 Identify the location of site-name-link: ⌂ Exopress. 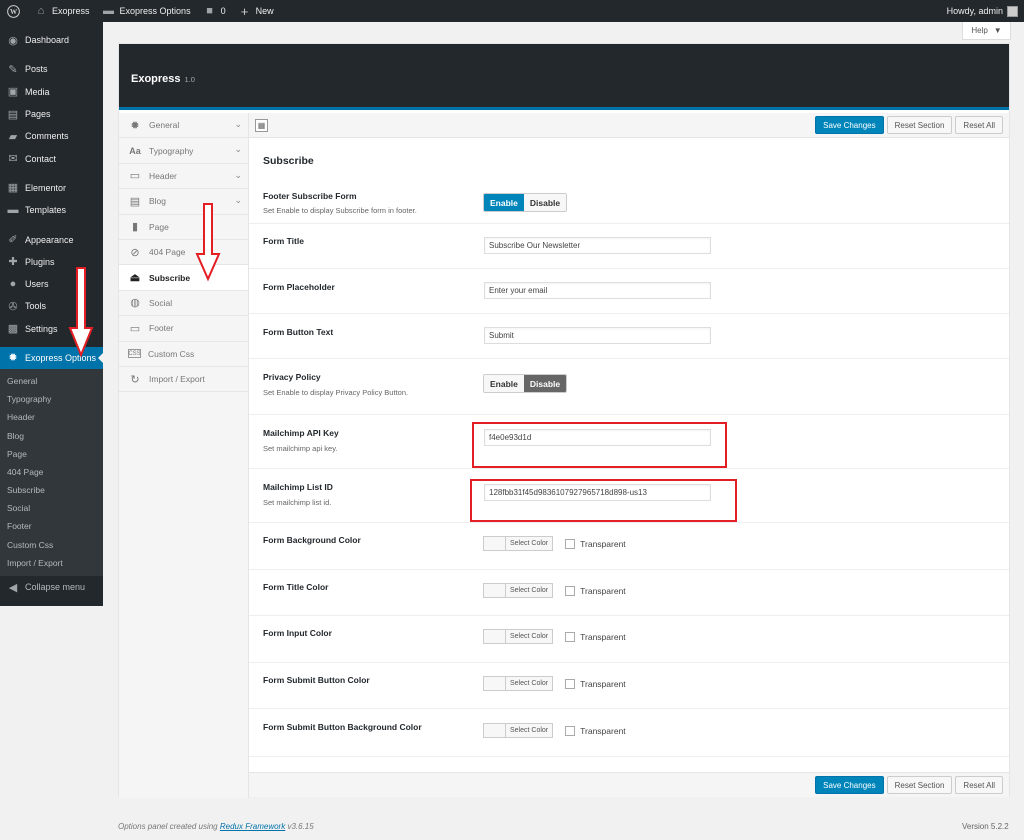
(62, 11).